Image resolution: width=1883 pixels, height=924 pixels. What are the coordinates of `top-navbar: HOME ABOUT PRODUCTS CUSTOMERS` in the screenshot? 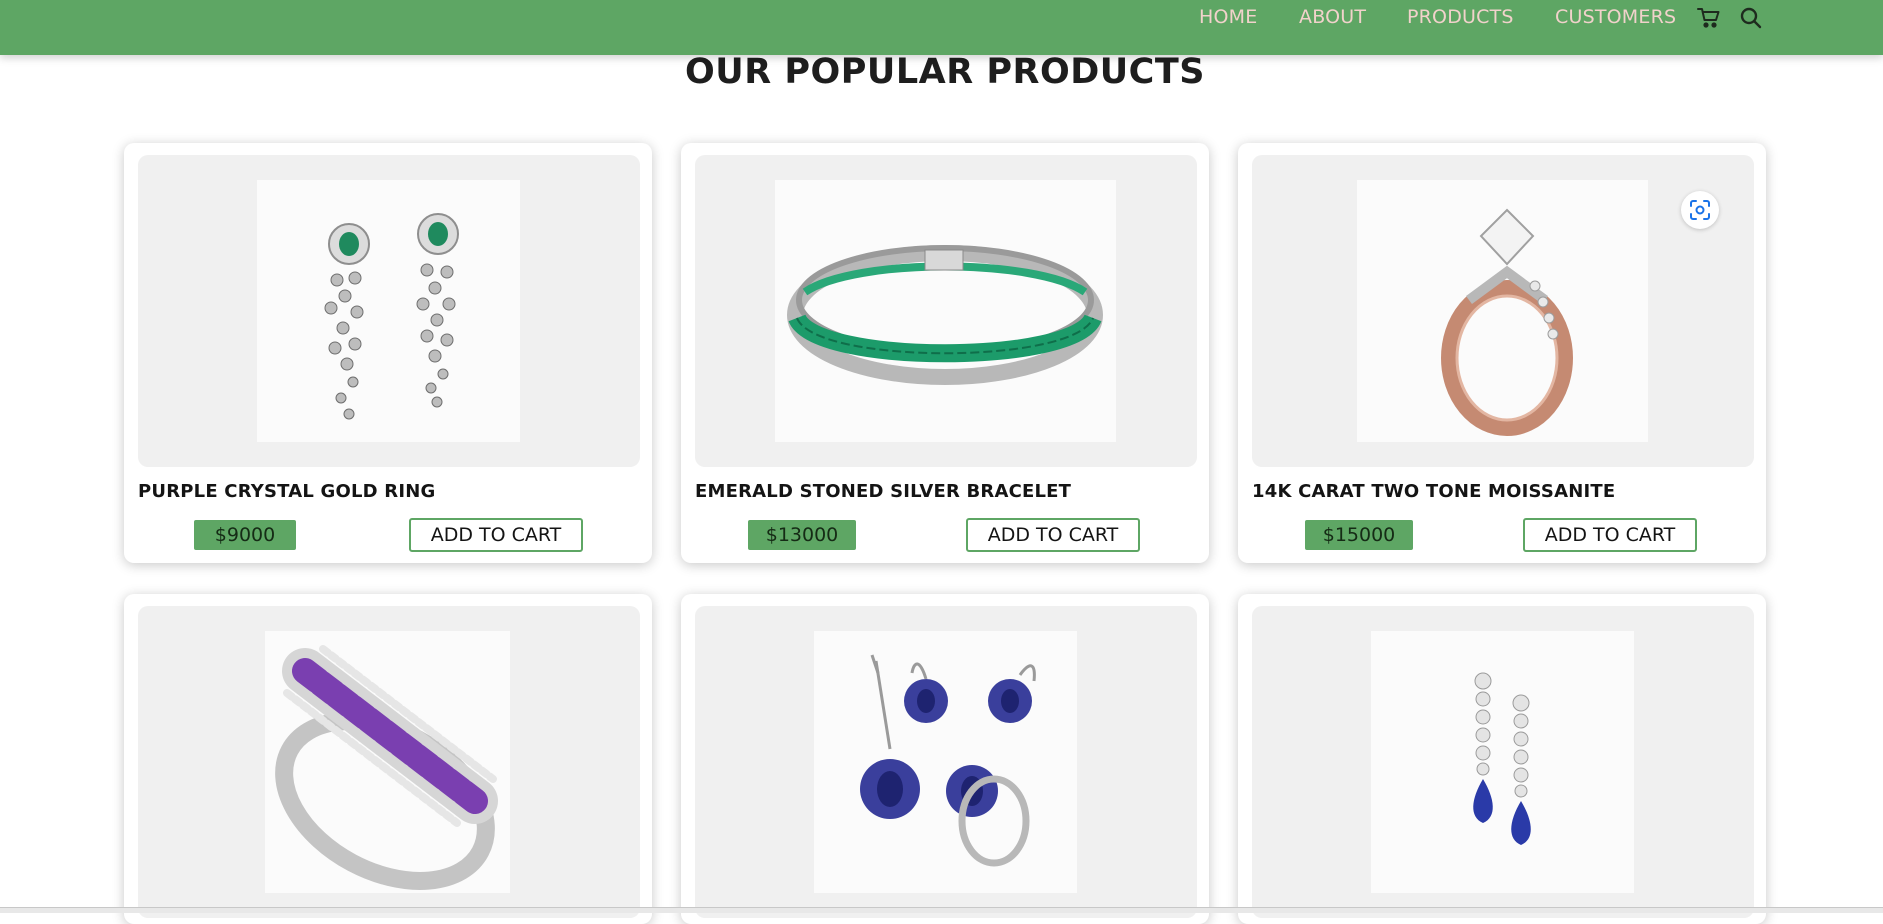 It's located at (941, 27).